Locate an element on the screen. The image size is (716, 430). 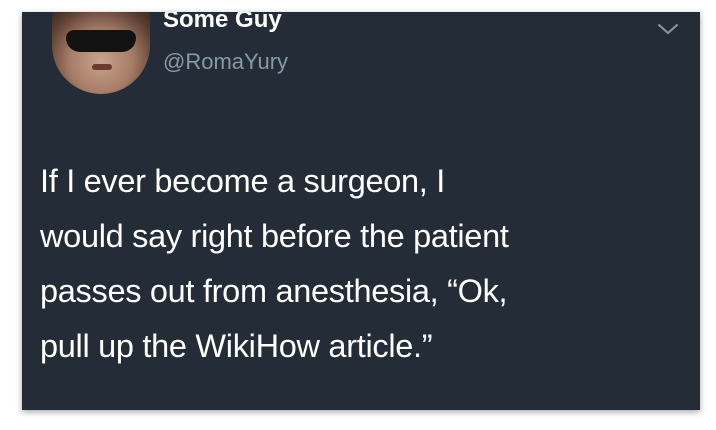
tweet-text-line: If I ever become a surgeon, I is located at coordinates (242, 181).